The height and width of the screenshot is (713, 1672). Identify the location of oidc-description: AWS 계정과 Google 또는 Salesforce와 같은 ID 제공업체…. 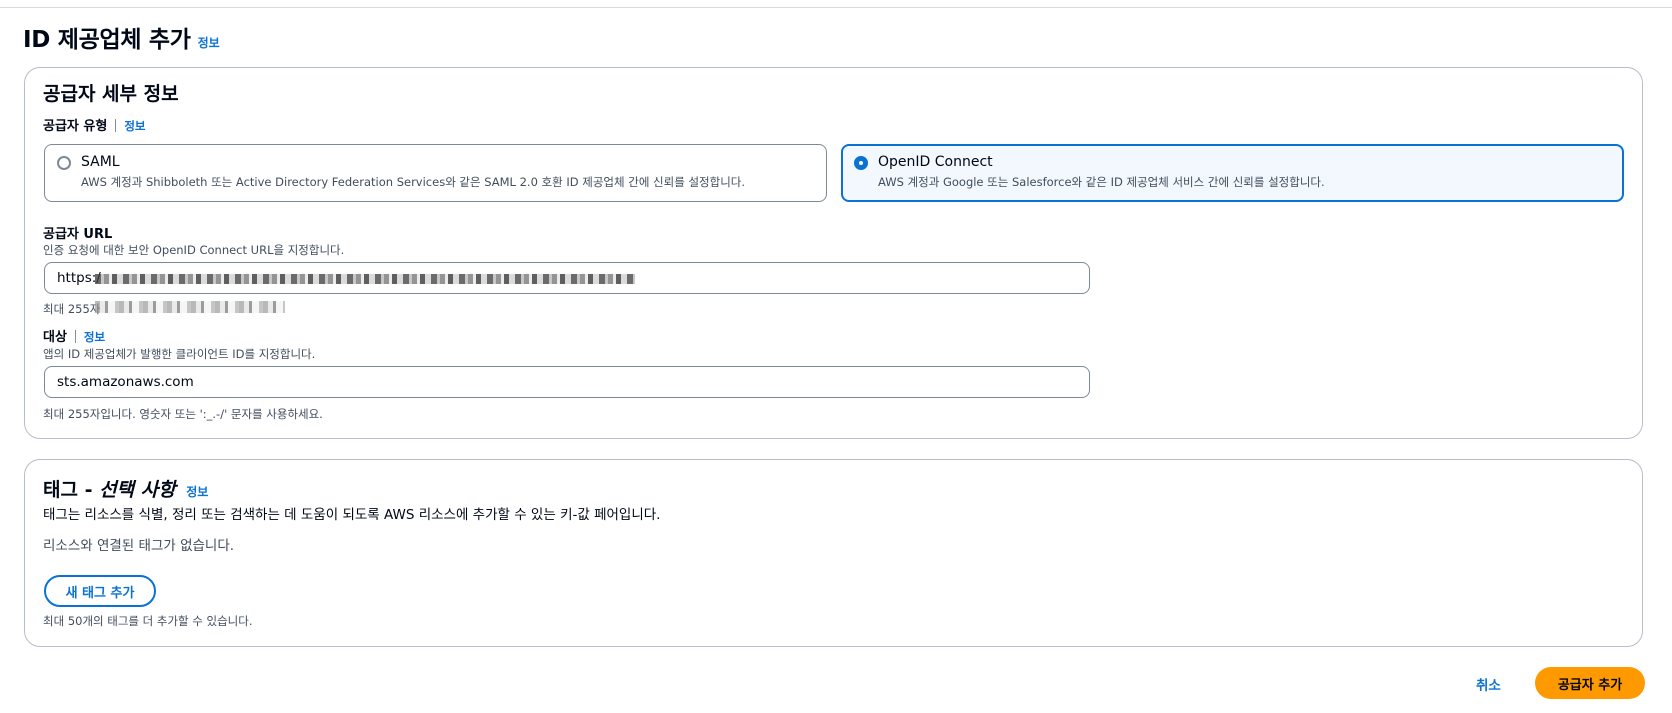
(1101, 182).